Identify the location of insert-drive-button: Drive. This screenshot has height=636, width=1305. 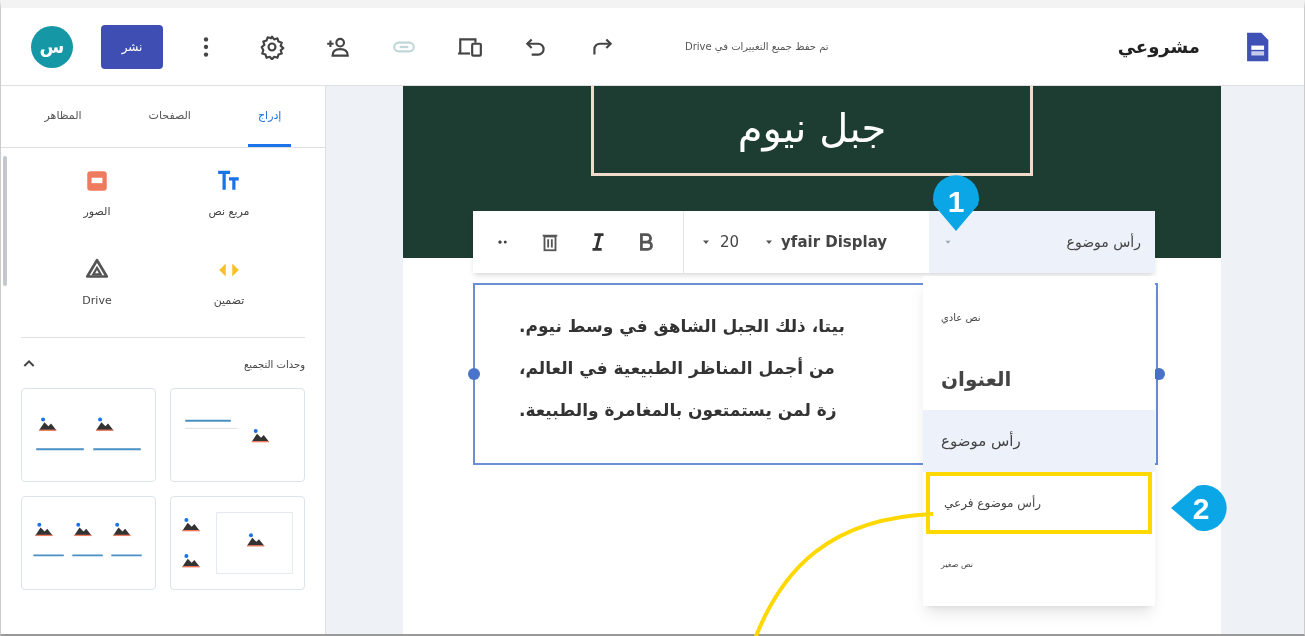
(97, 282).